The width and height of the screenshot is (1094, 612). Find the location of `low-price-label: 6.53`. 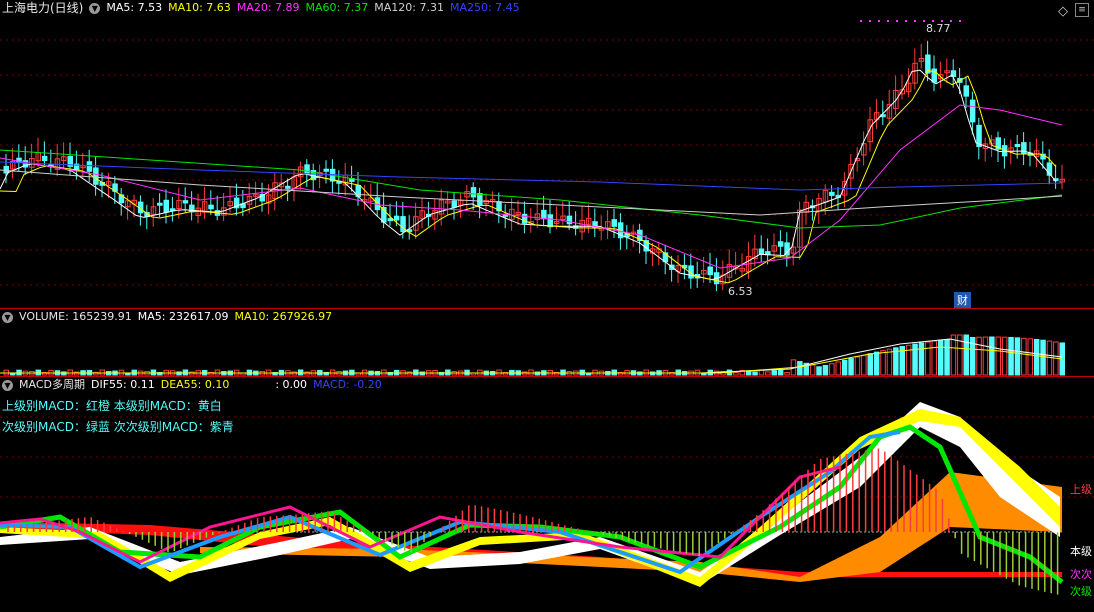

low-price-label: 6.53 is located at coordinates (740, 291).